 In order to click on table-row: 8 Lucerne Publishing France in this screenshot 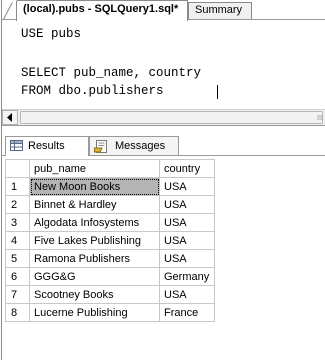, I will do `click(110, 312)`.